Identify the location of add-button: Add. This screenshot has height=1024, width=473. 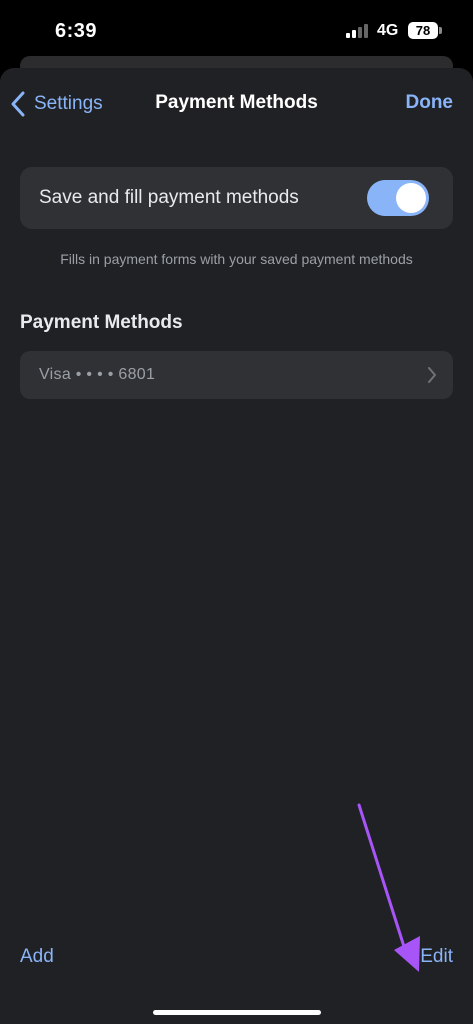
(37, 957).